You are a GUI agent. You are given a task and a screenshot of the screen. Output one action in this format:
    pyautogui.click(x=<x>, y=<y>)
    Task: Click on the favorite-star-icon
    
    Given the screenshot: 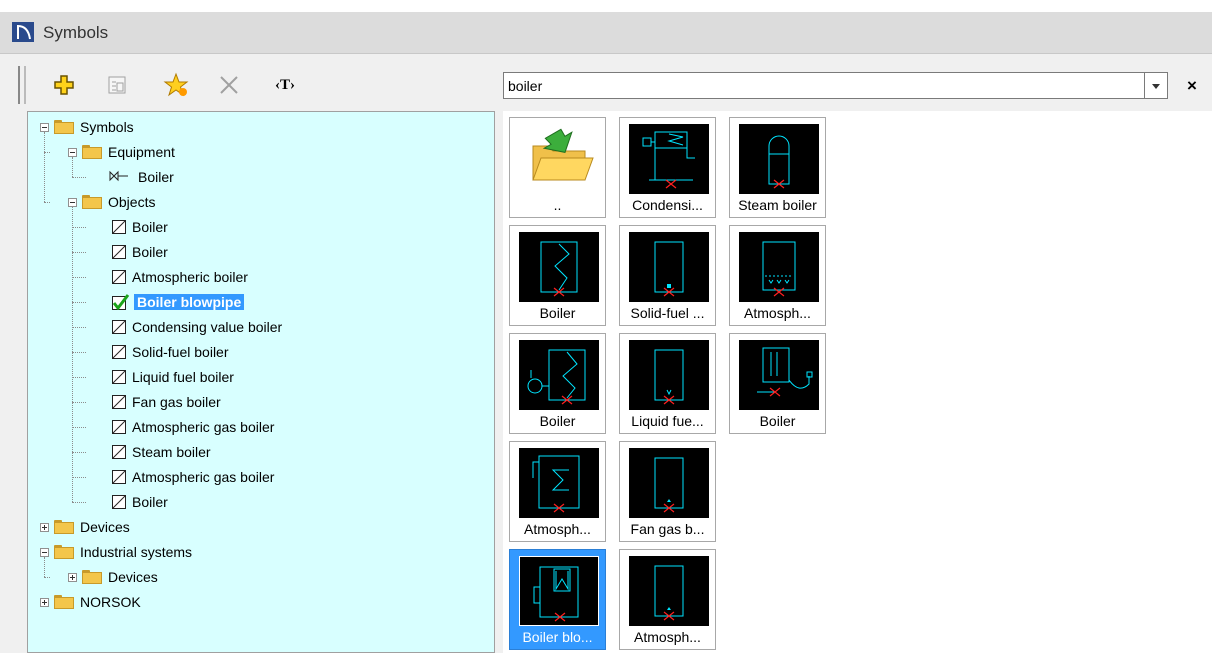 What is the action you would take?
    pyautogui.click(x=176, y=85)
    